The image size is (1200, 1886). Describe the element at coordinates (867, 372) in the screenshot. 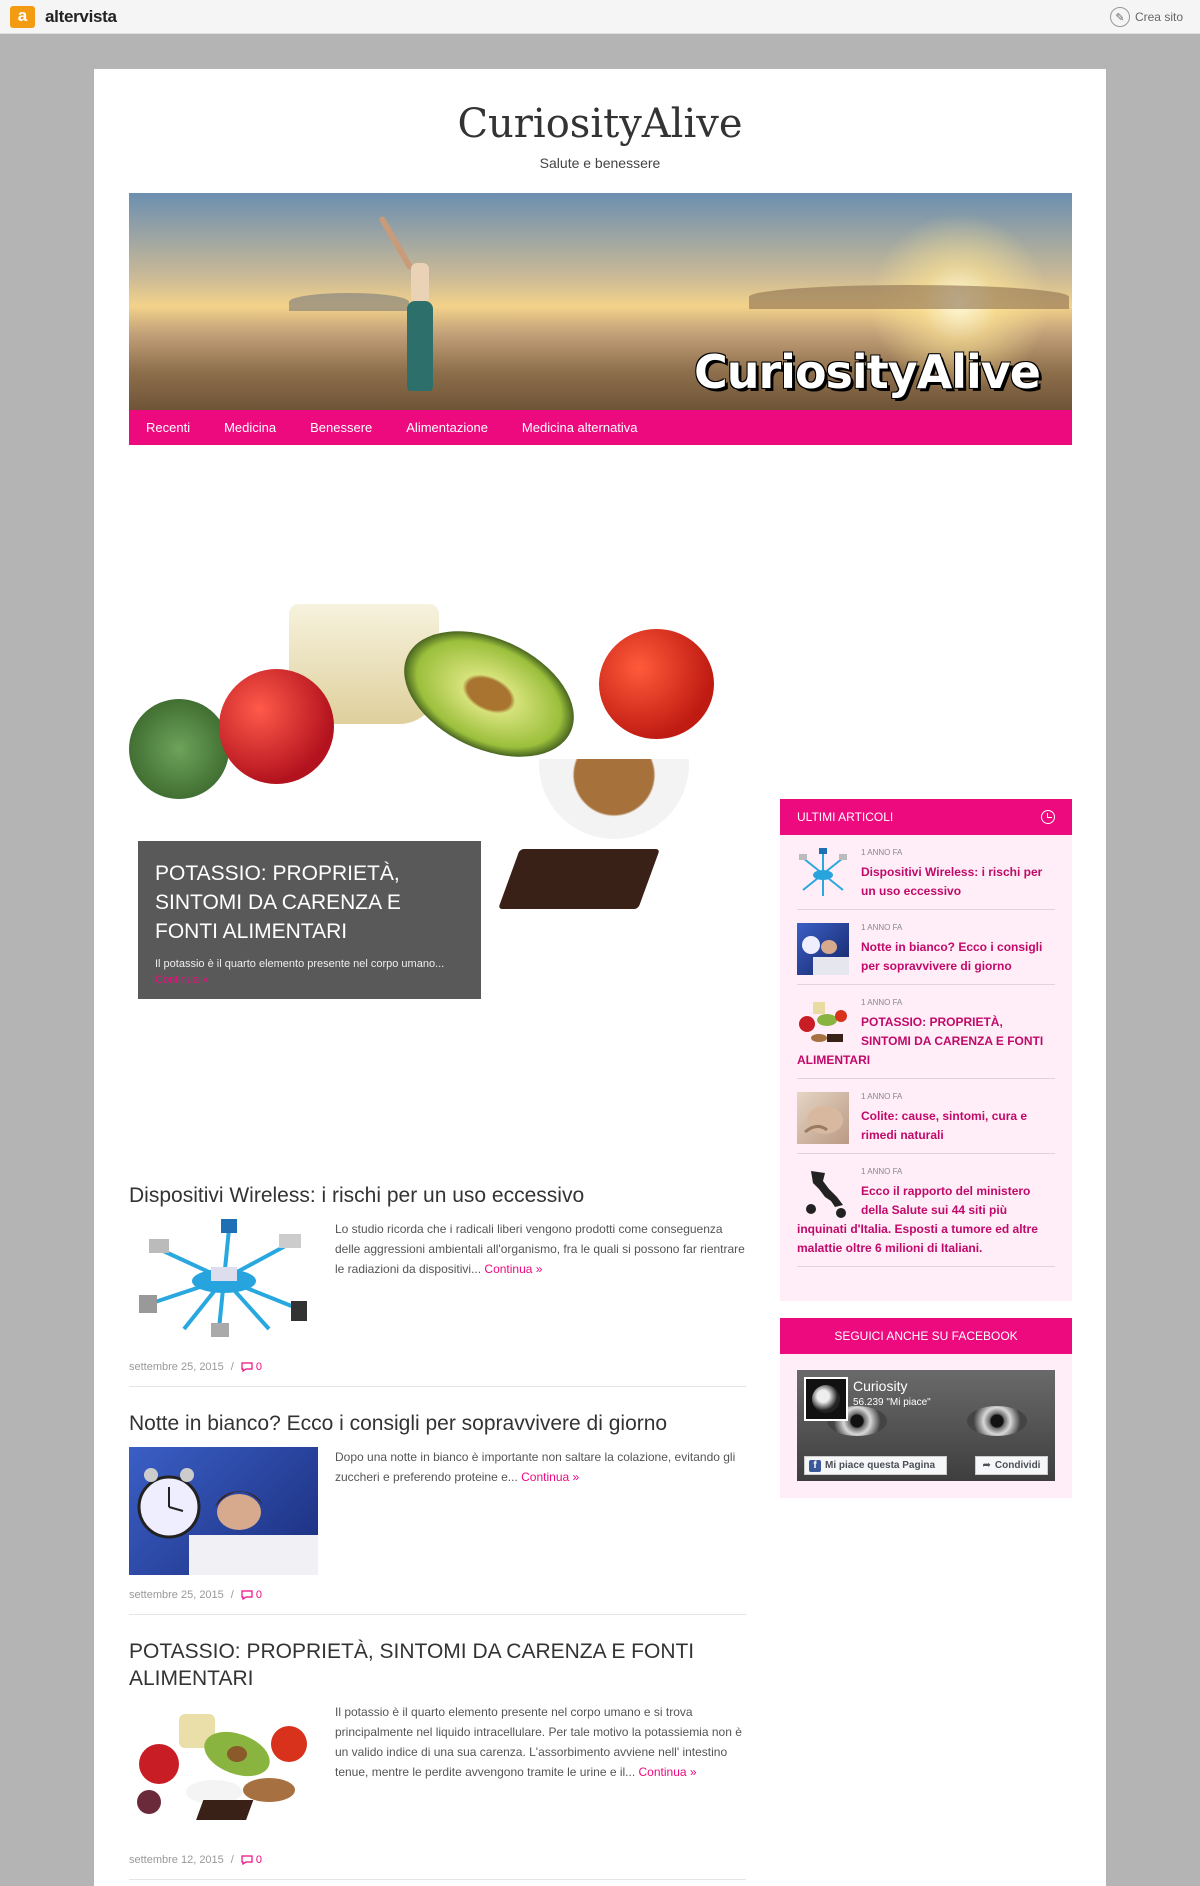

I see `banner-logo-text: CuriosityAlive` at that location.